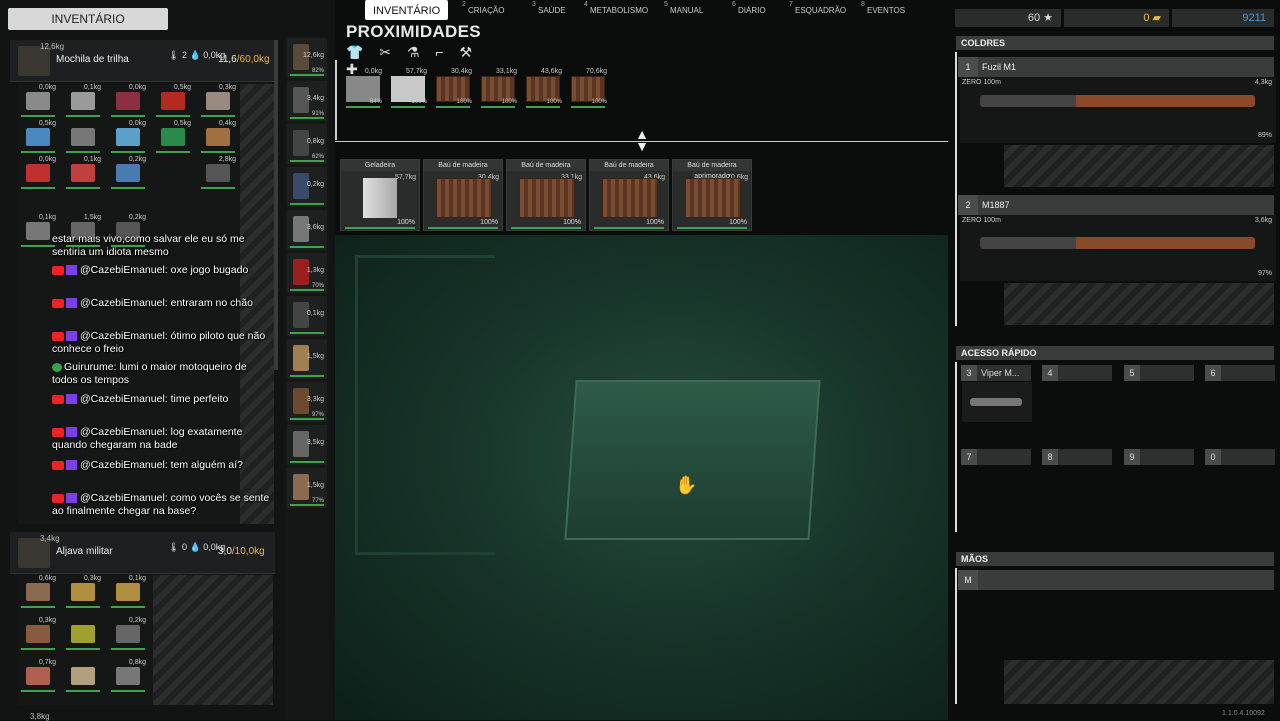  Describe the element at coordinates (307, 101) in the screenshot. I see `equipped-item: 3,4kg 91%` at that location.